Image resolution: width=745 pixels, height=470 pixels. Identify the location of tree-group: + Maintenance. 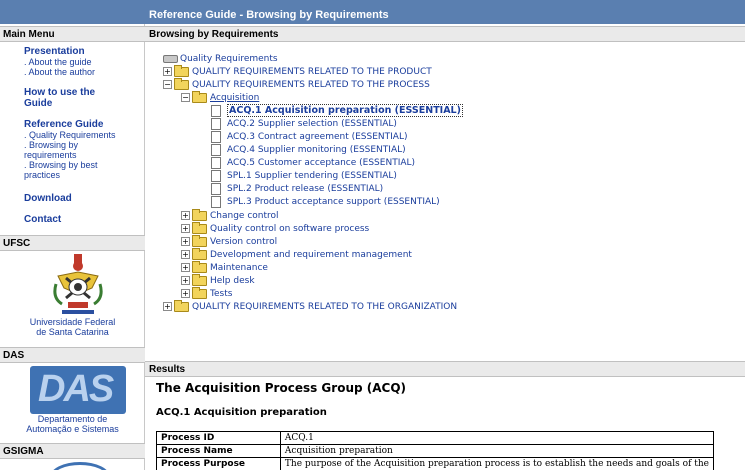
(224, 267).